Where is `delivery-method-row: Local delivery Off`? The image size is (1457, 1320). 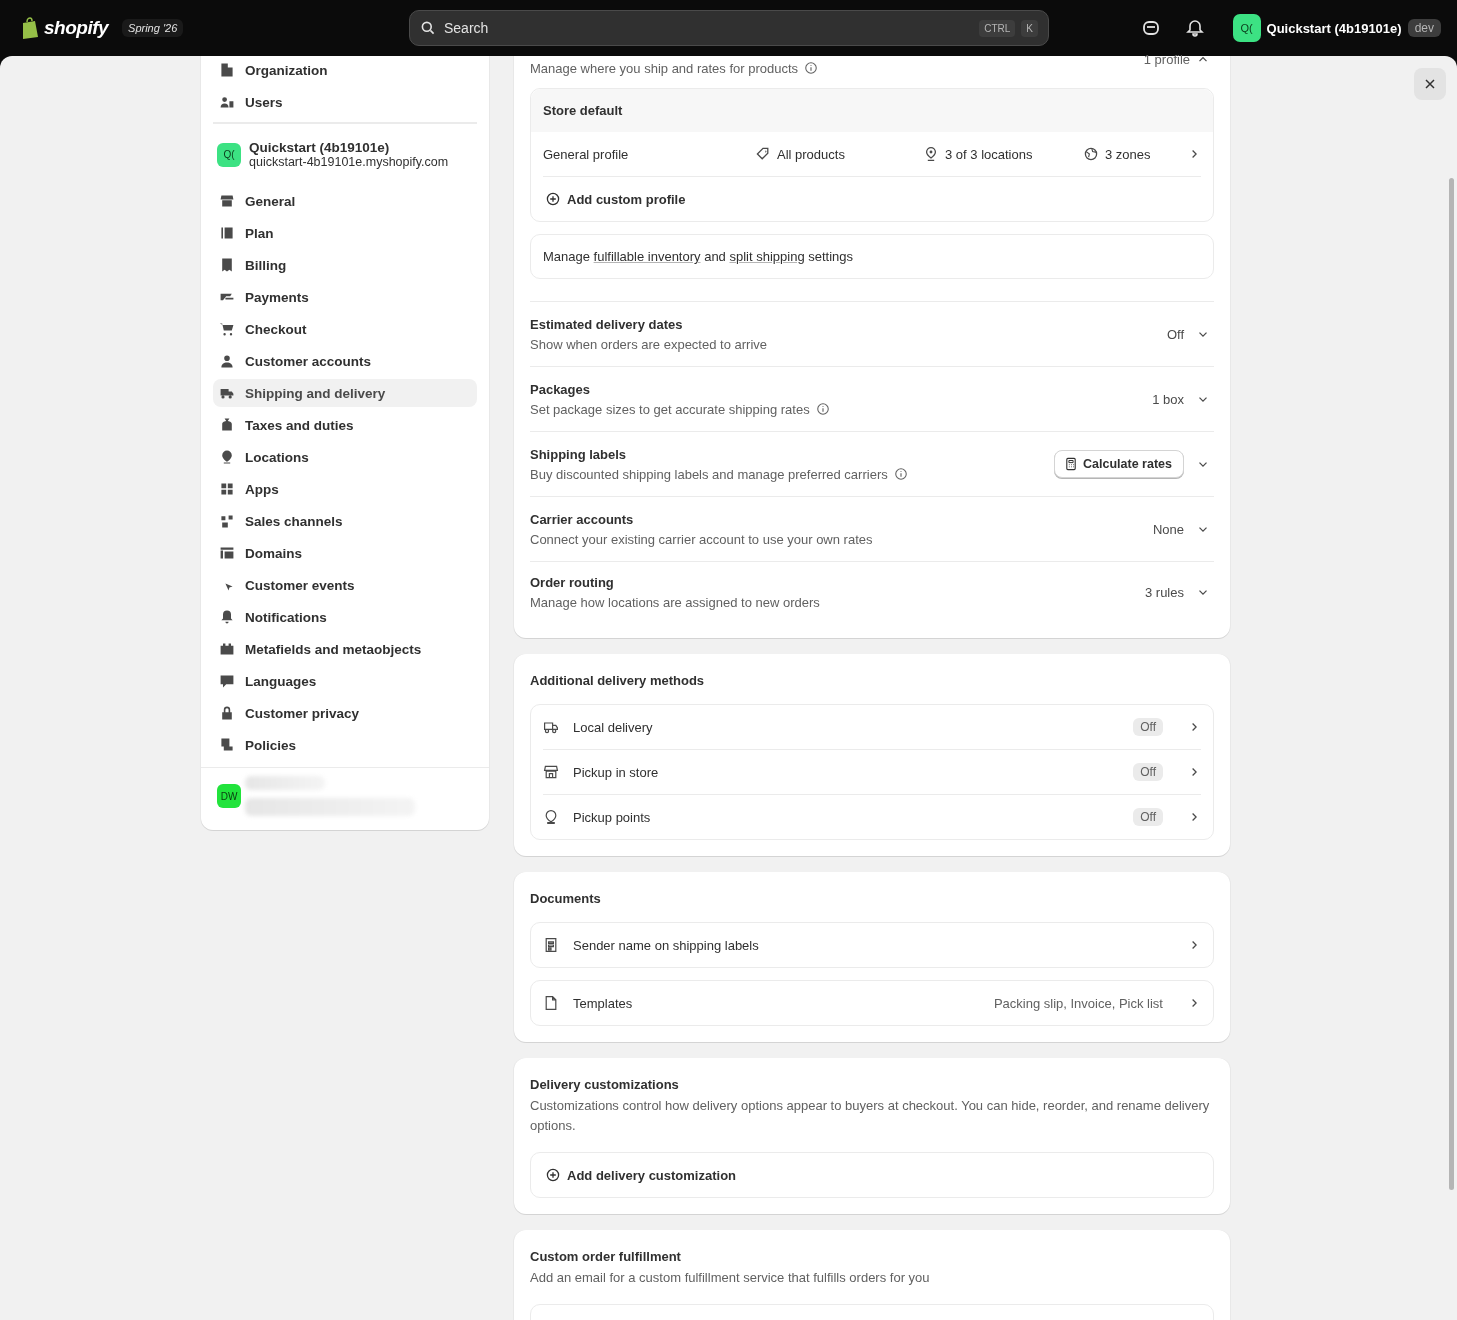 delivery-method-row: Local delivery Off is located at coordinates (872, 727).